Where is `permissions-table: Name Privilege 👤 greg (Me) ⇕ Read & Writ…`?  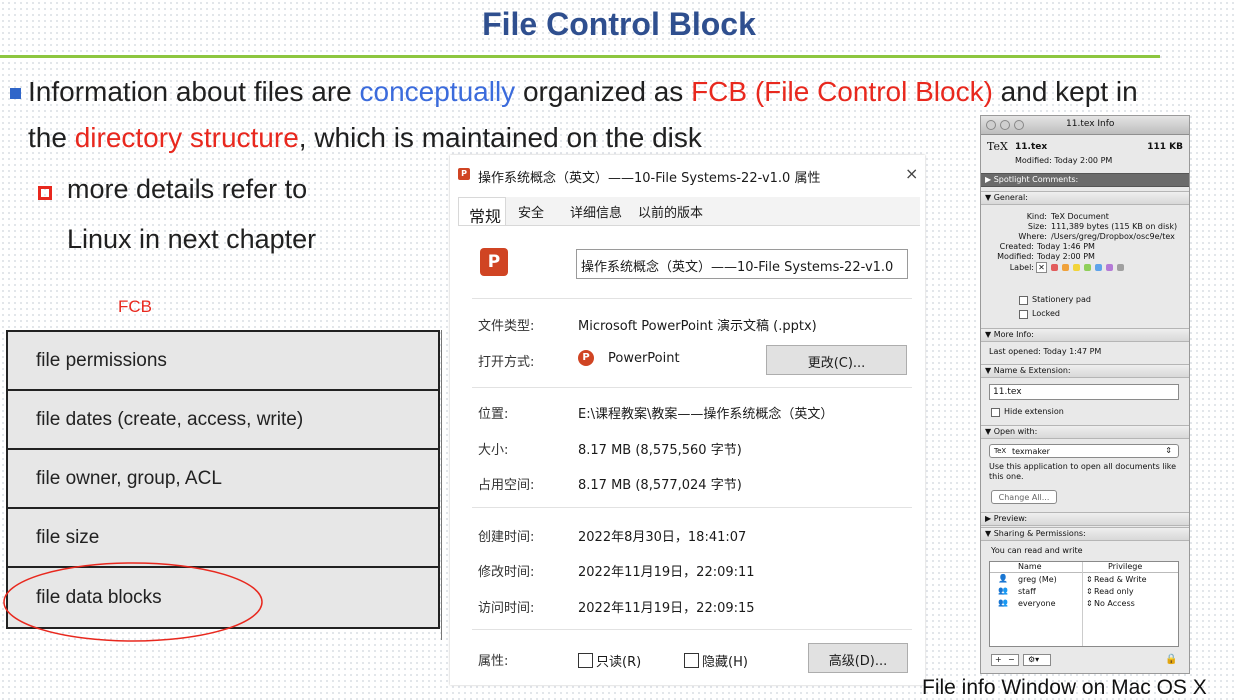 permissions-table: Name Privilege 👤 greg (Me) ⇕ Read & Writ… is located at coordinates (1084, 604).